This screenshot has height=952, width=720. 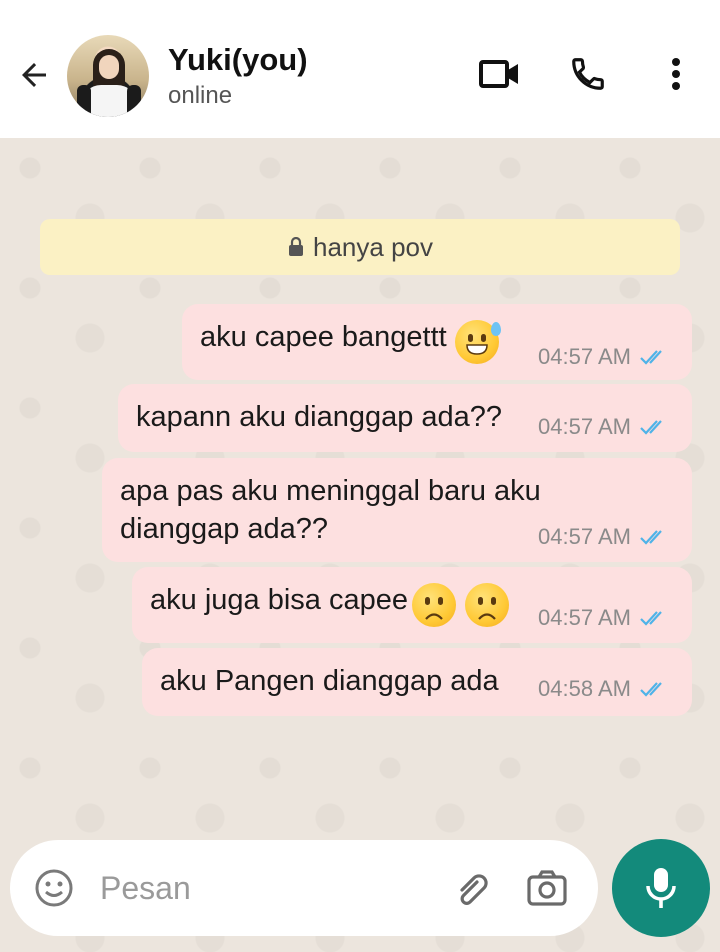 What do you see at coordinates (296, 247) in the screenshot?
I see `lock-icon` at bounding box center [296, 247].